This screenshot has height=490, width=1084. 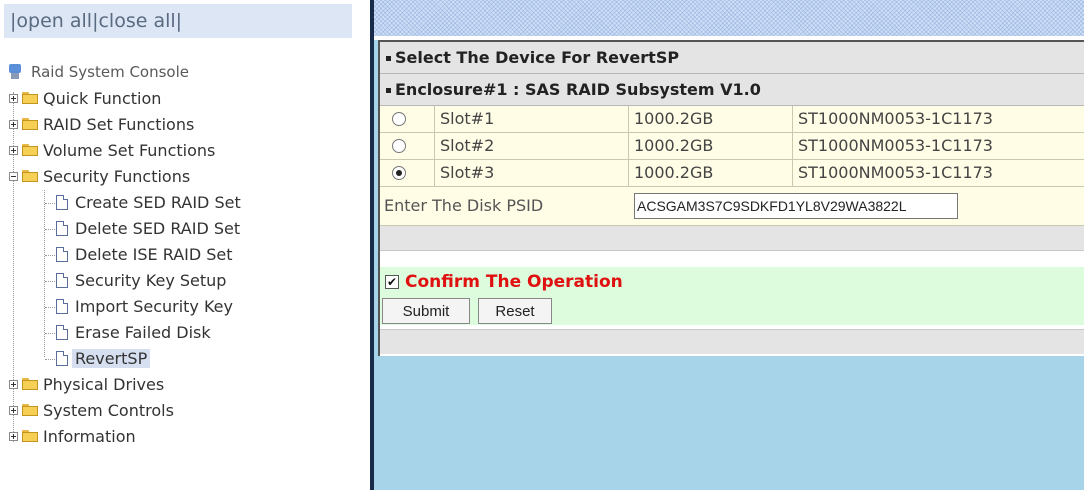 I want to click on tree-item-security-key-setup: Security Key Setup, so click(x=133, y=281).